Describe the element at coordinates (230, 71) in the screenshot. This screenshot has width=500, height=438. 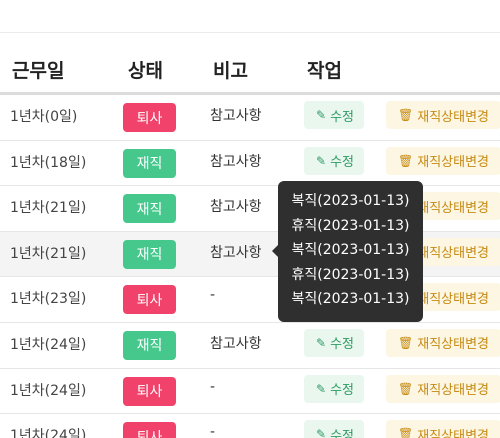
I see `header-note: 비고` at that location.